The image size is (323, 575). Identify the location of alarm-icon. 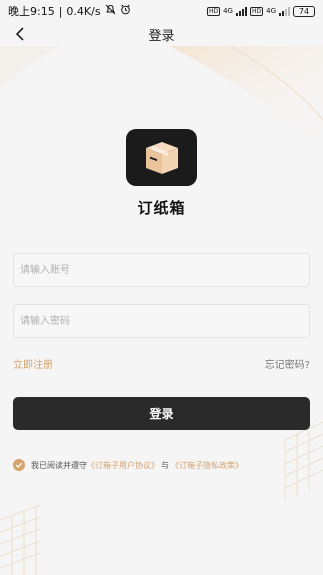
(125, 11).